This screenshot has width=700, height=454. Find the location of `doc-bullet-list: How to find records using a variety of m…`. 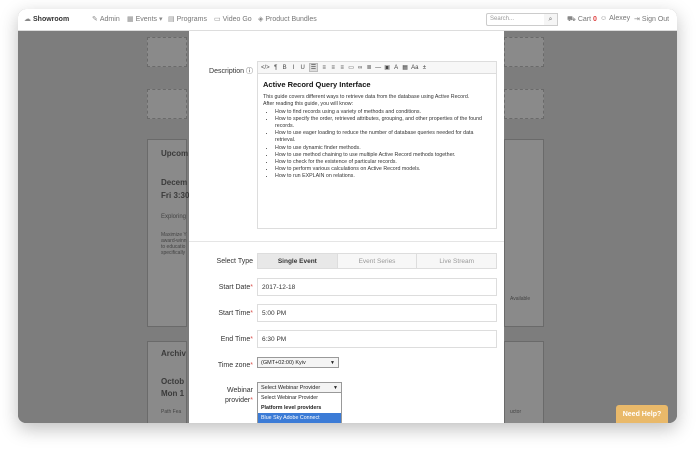

doc-bullet-list: How to find records using a variety of m… is located at coordinates (384, 145).